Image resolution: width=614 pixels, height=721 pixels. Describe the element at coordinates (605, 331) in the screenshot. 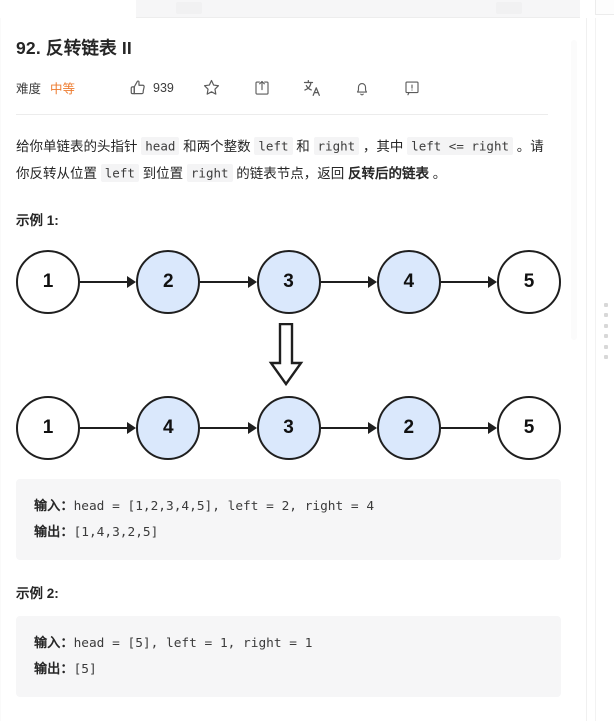

I see `panel-resize-handle` at that location.